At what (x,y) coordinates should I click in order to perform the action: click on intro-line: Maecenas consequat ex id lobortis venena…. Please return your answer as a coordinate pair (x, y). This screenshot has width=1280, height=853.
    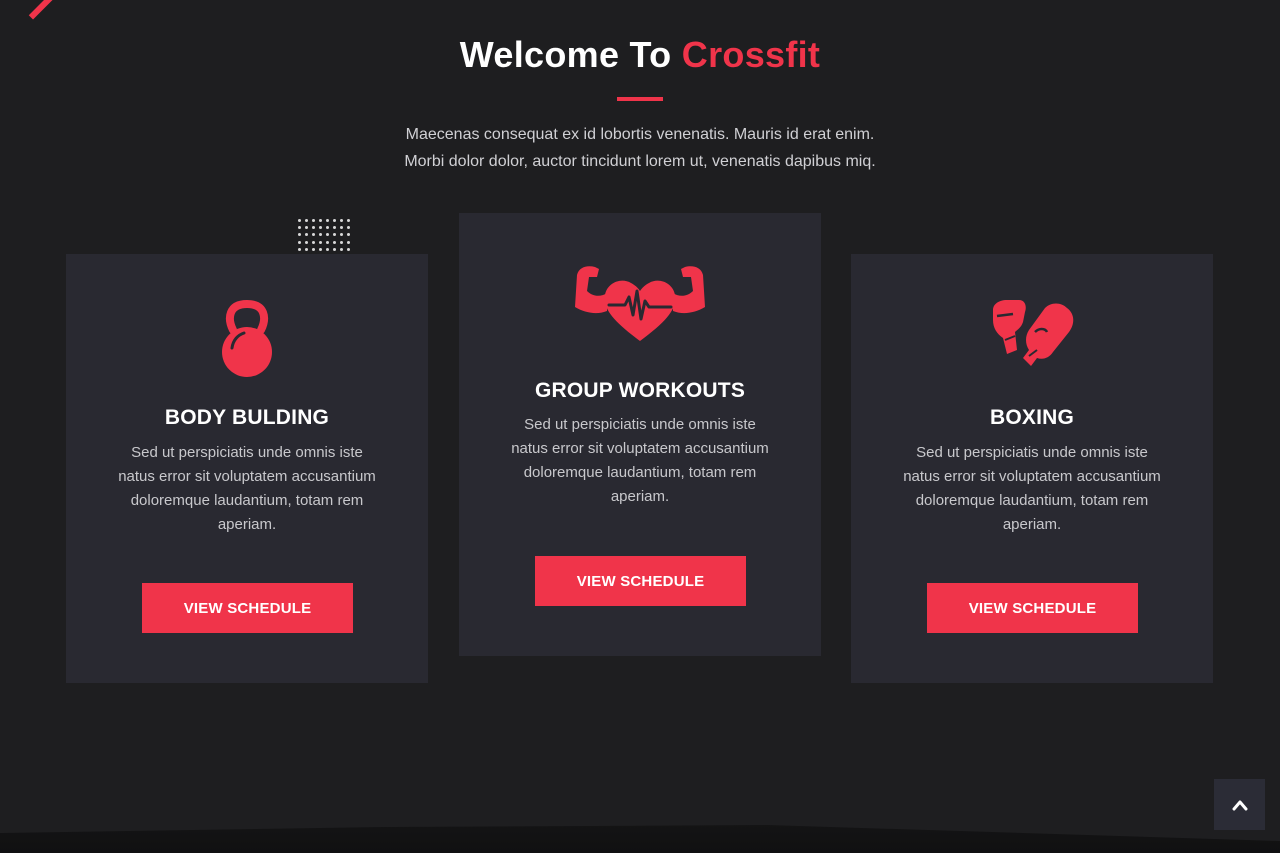
    Looking at the image, I should click on (640, 134).